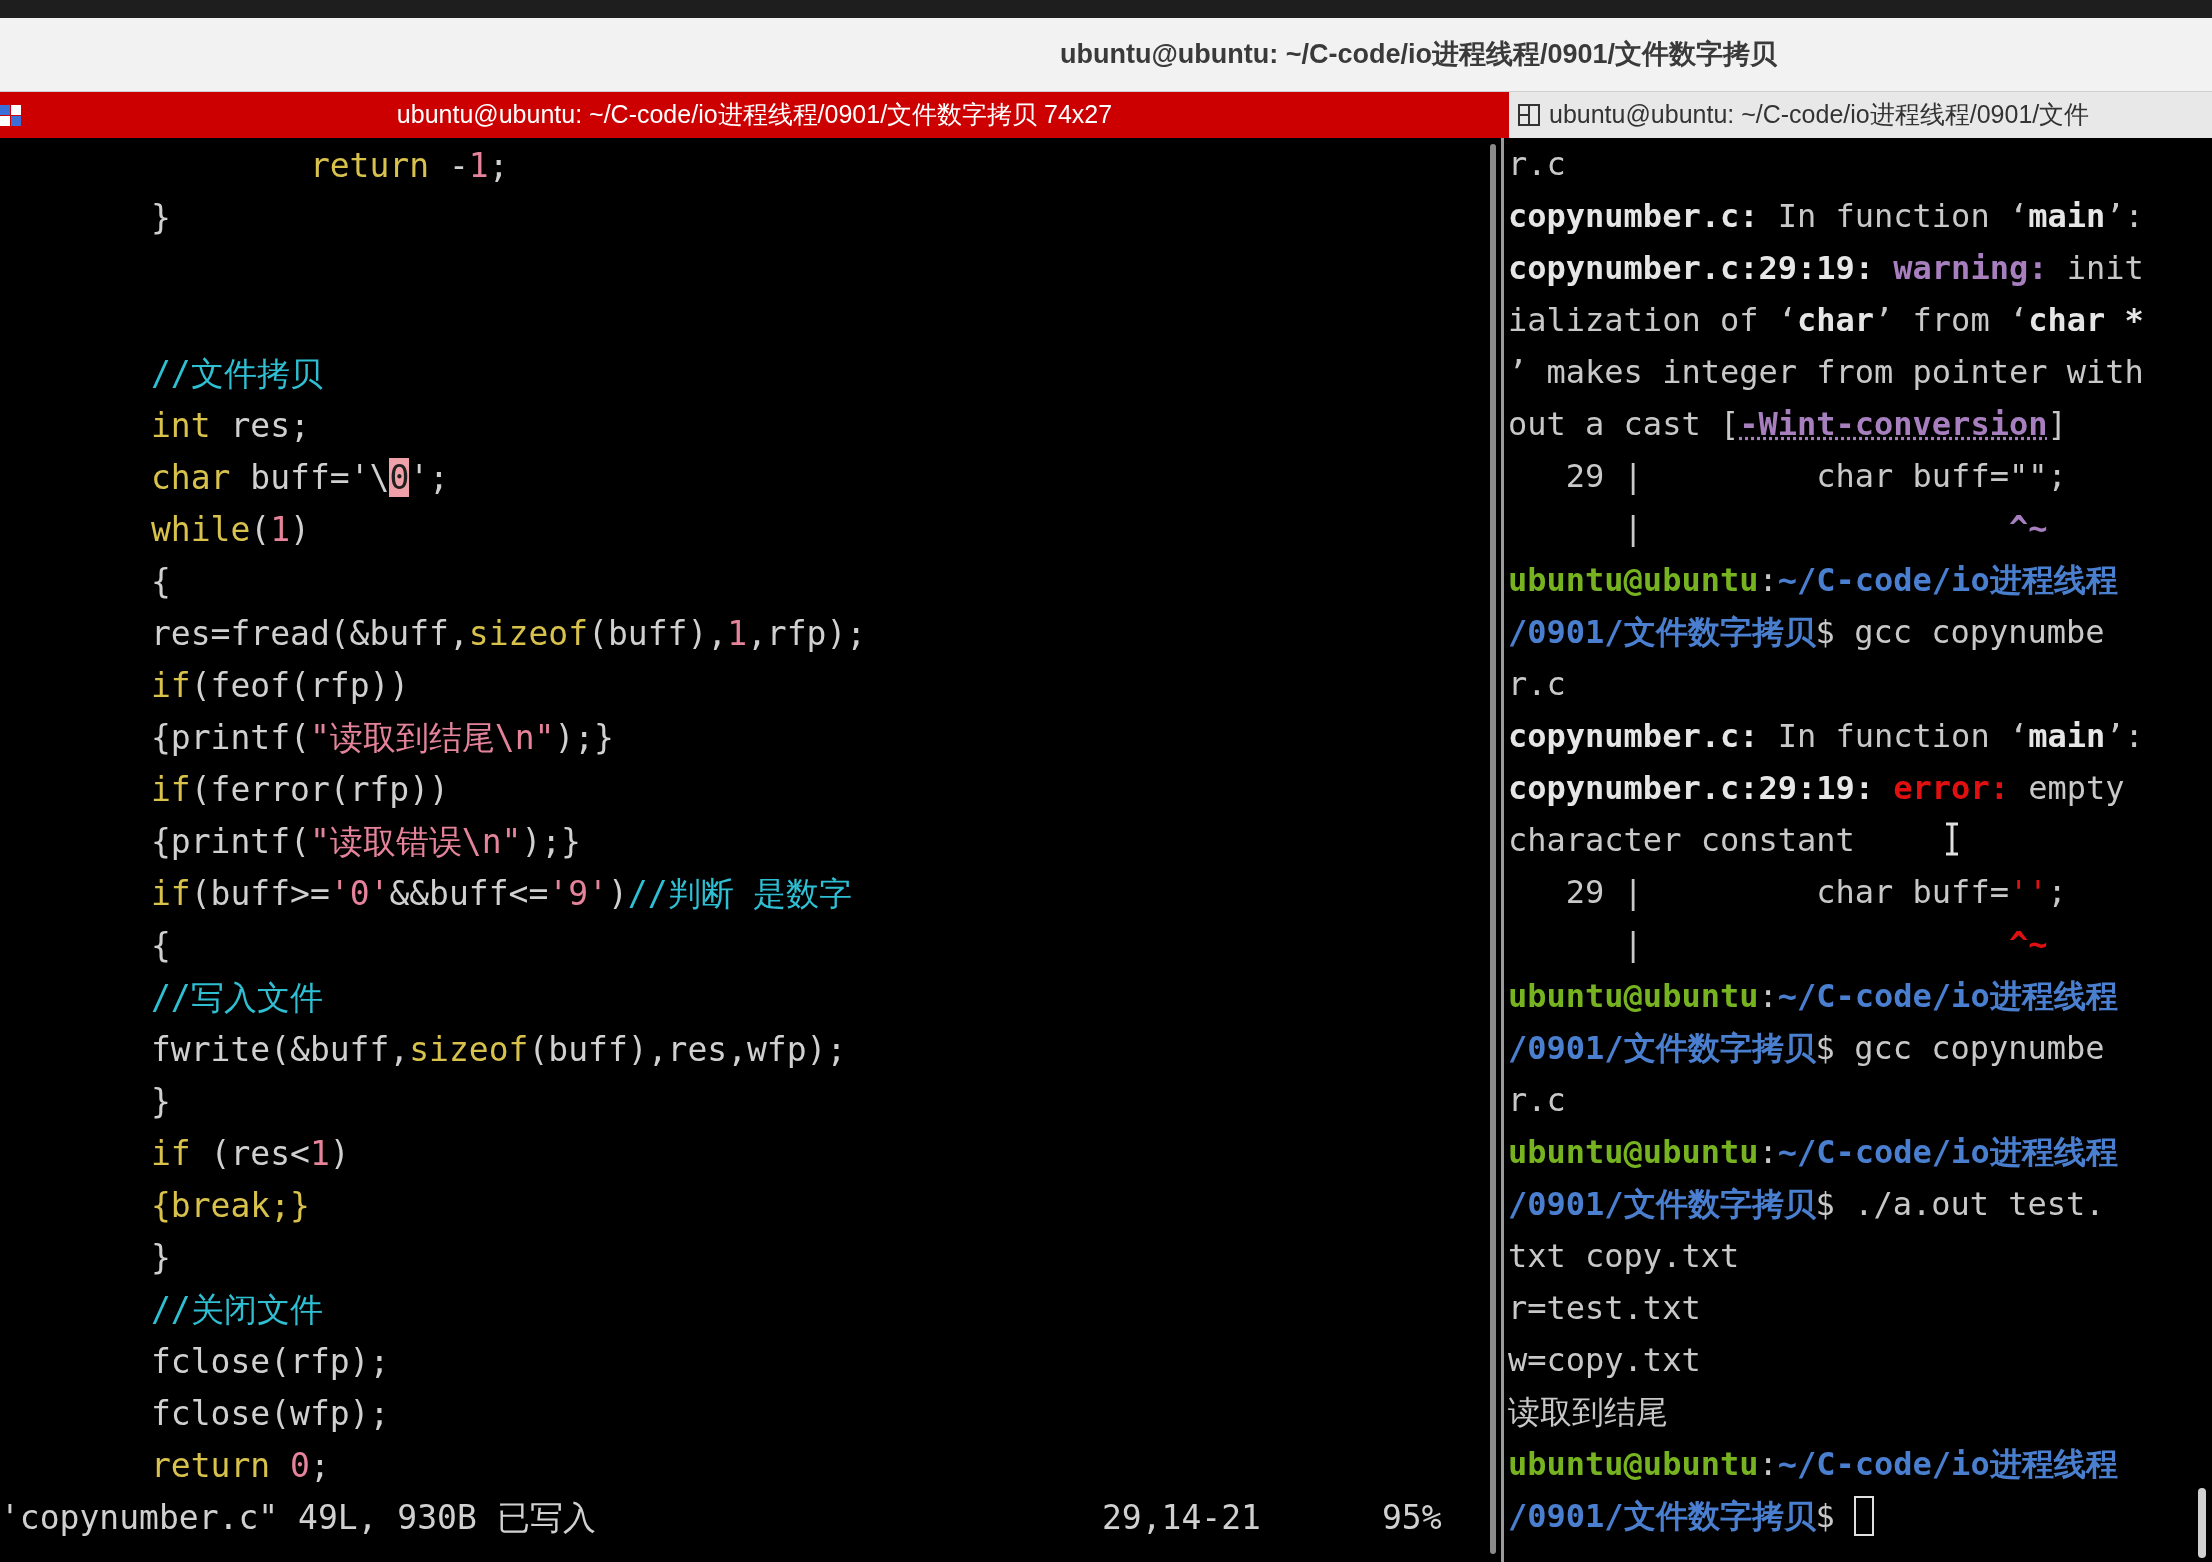 The width and height of the screenshot is (2212, 1562). Describe the element at coordinates (11, 116) in the screenshot. I see `terminal-icon` at that location.